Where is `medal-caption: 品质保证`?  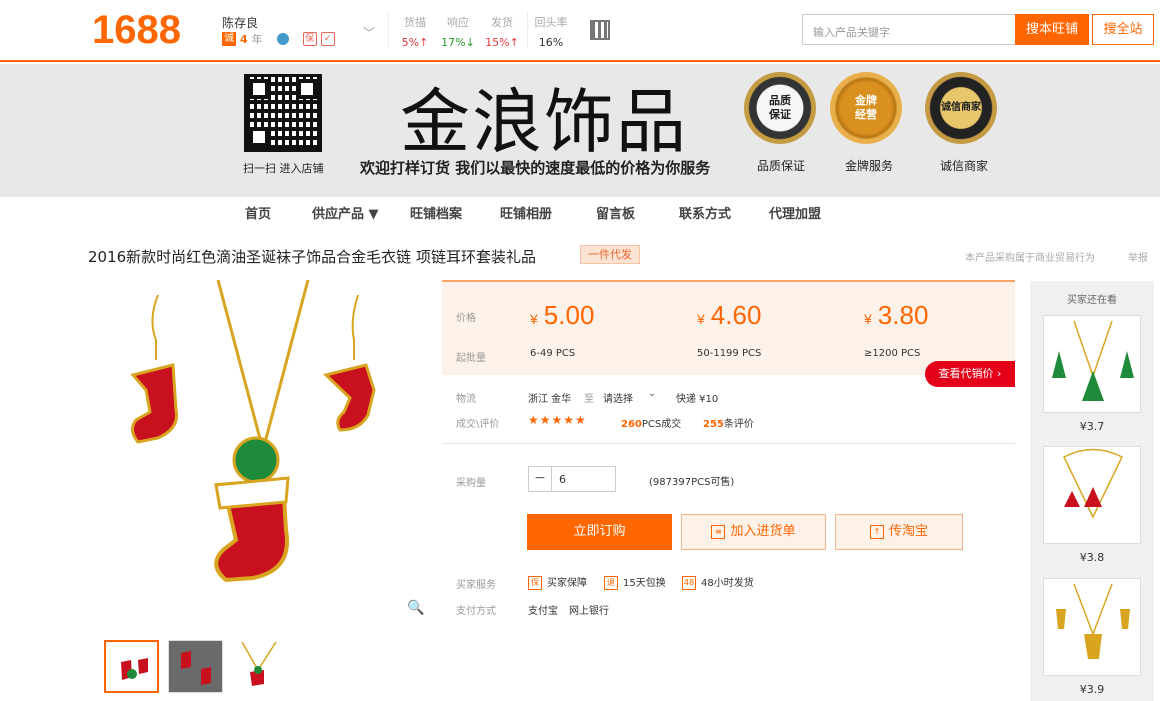
medal-caption: 品质保证 is located at coordinates (781, 166).